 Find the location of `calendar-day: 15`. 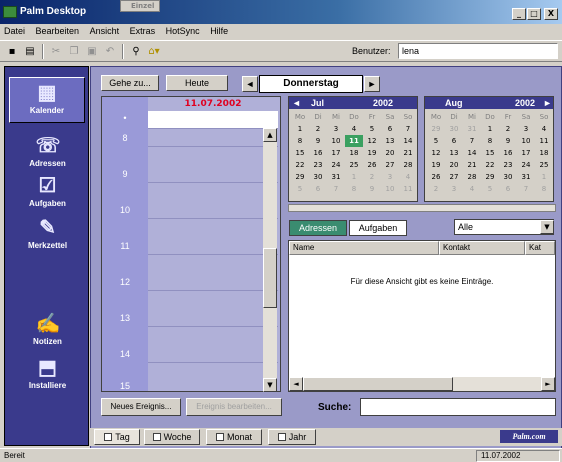

calendar-day: 15 is located at coordinates (300, 153).